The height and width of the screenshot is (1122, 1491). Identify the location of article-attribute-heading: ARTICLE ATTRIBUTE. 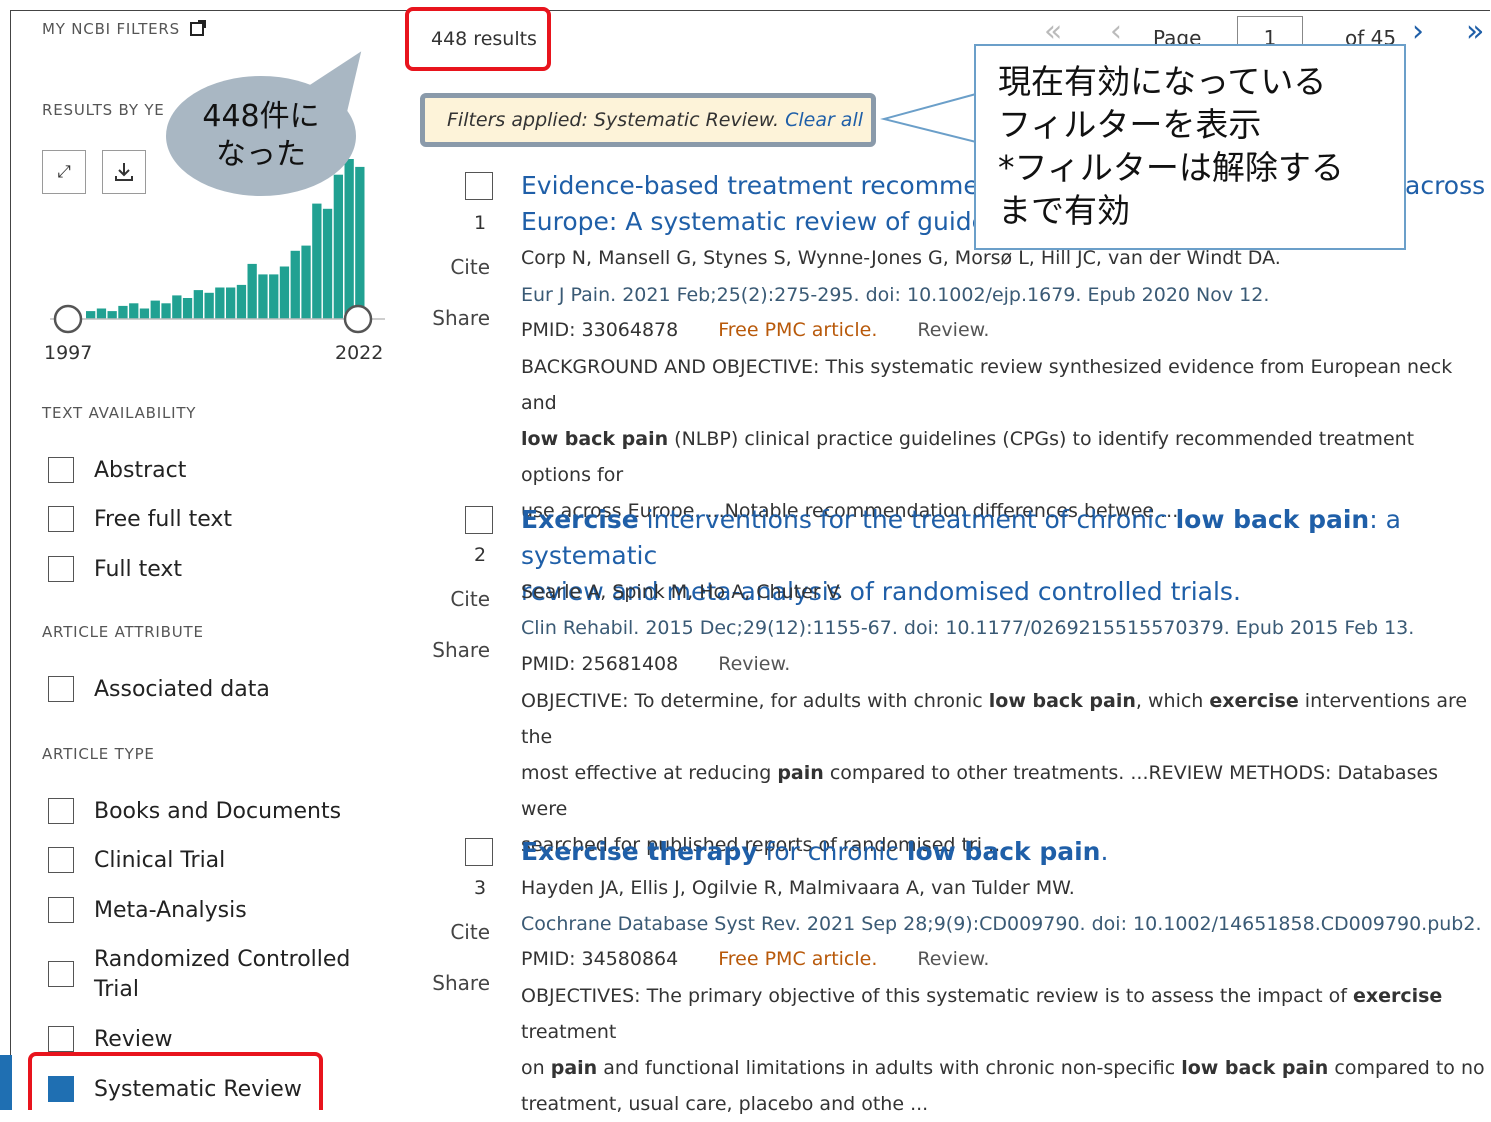
(123, 632).